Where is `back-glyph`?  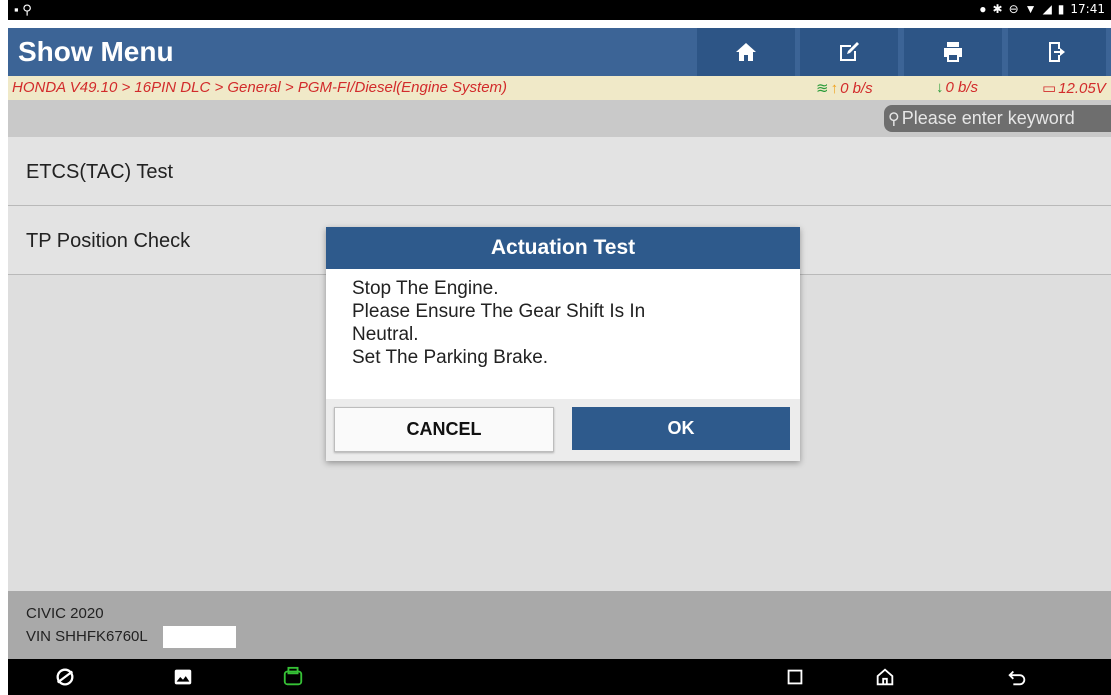
back-glyph is located at coordinates (1017, 678).